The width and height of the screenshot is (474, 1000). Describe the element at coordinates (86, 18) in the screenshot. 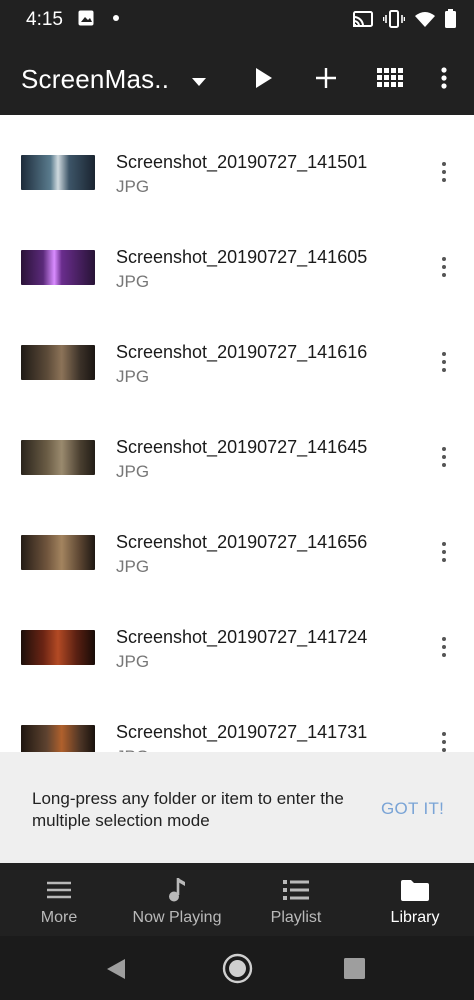

I see `image-icon` at that location.